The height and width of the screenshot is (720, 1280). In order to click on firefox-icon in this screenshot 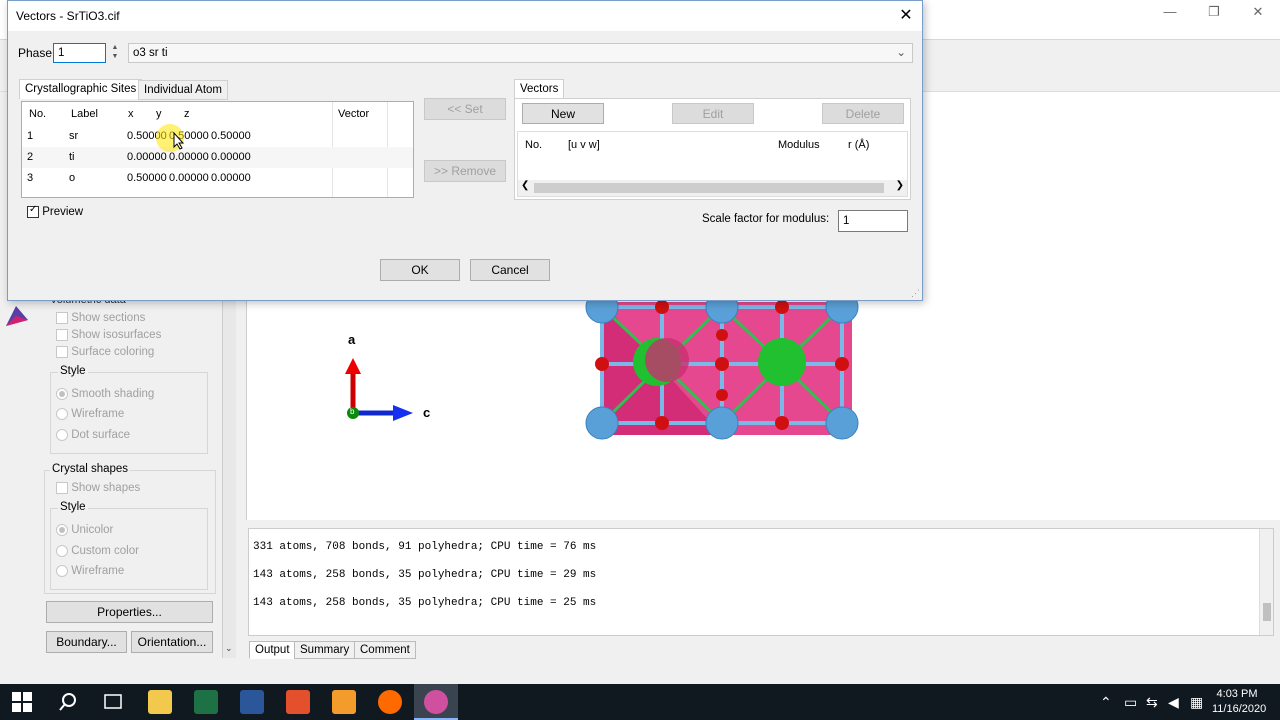, I will do `click(390, 702)`.